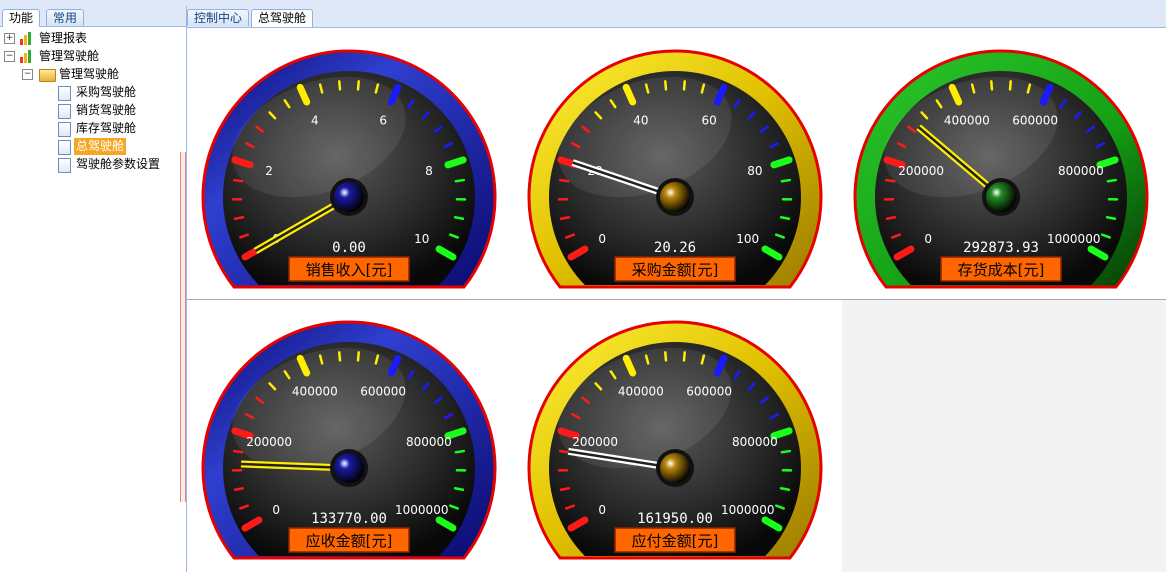 This screenshot has width=1166, height=572. I want to click on gauge-title: 销售收入[元], so click(349, 270).